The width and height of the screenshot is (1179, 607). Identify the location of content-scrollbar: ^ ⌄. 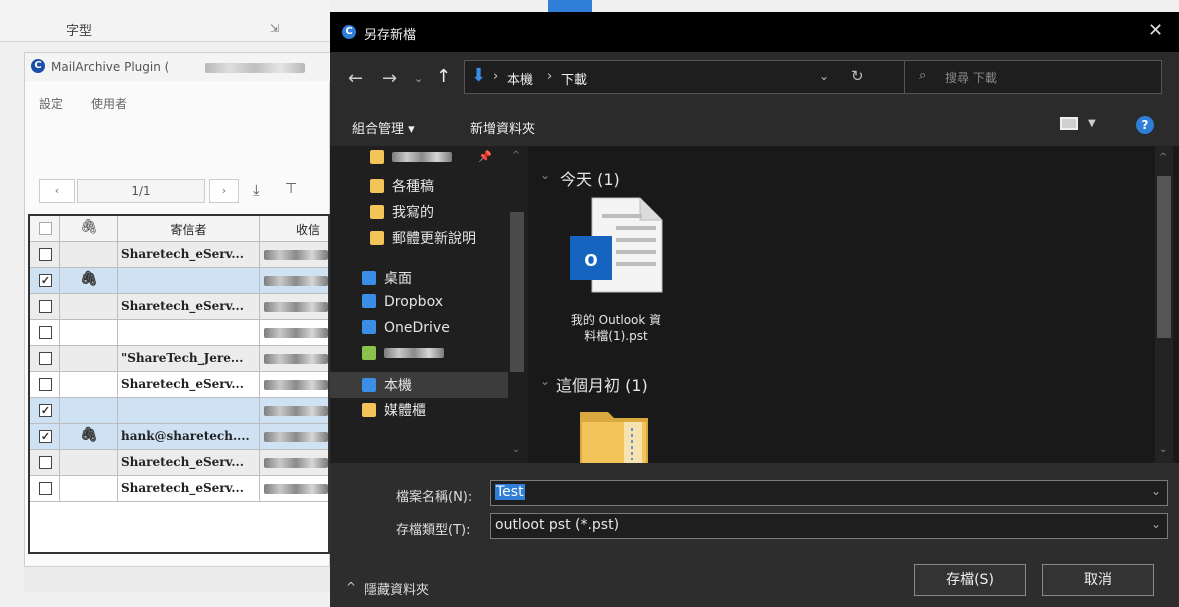
(1164, 304).